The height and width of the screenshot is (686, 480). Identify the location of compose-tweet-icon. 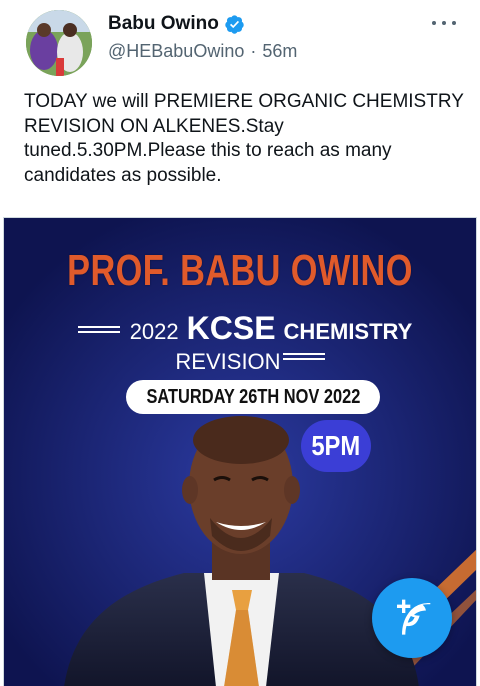
(414, 617).